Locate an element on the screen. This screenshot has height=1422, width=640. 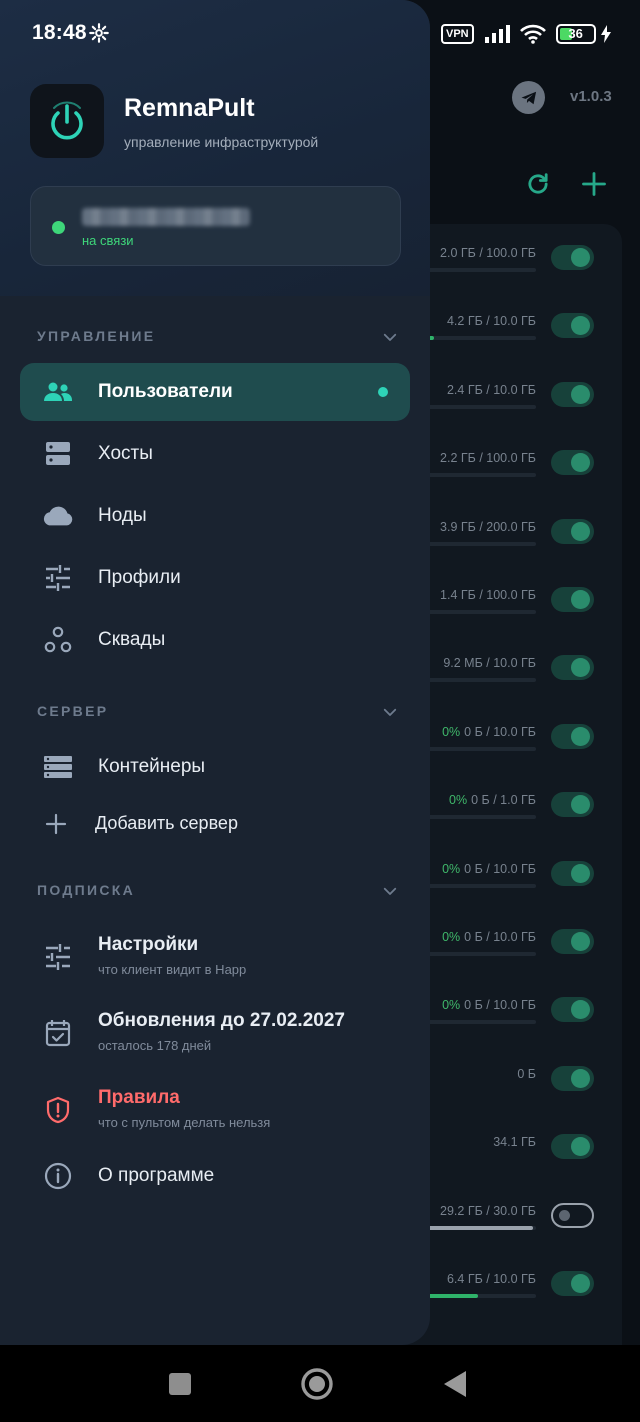
back-icon is located at coordinates (455, 1384).